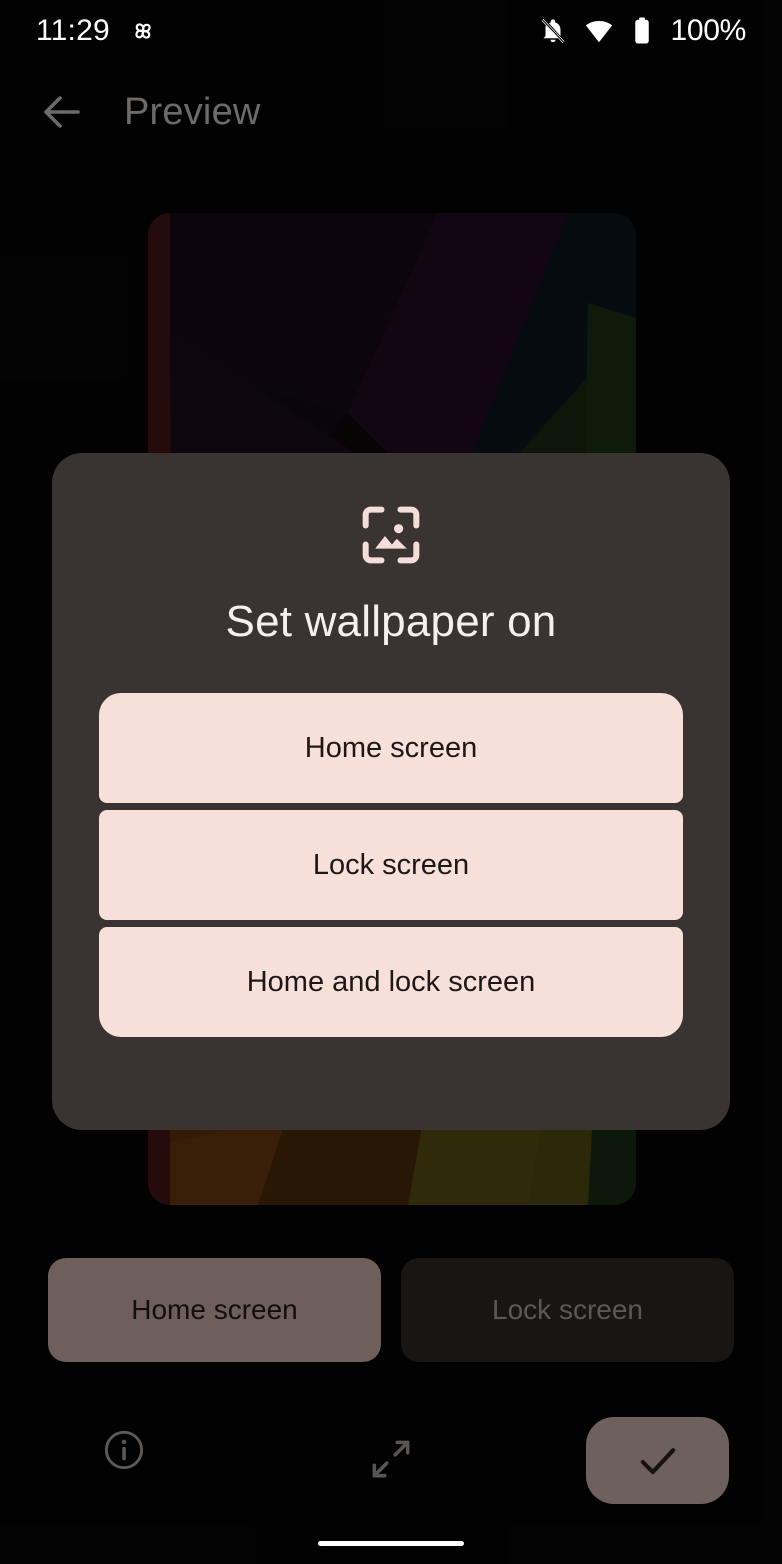 This screenshot has width=782, height=1564. What do you see at coordinates (391, 535) in the screenshot?
I see `wallpaper-image-icon` at bounding box center [391, 535].